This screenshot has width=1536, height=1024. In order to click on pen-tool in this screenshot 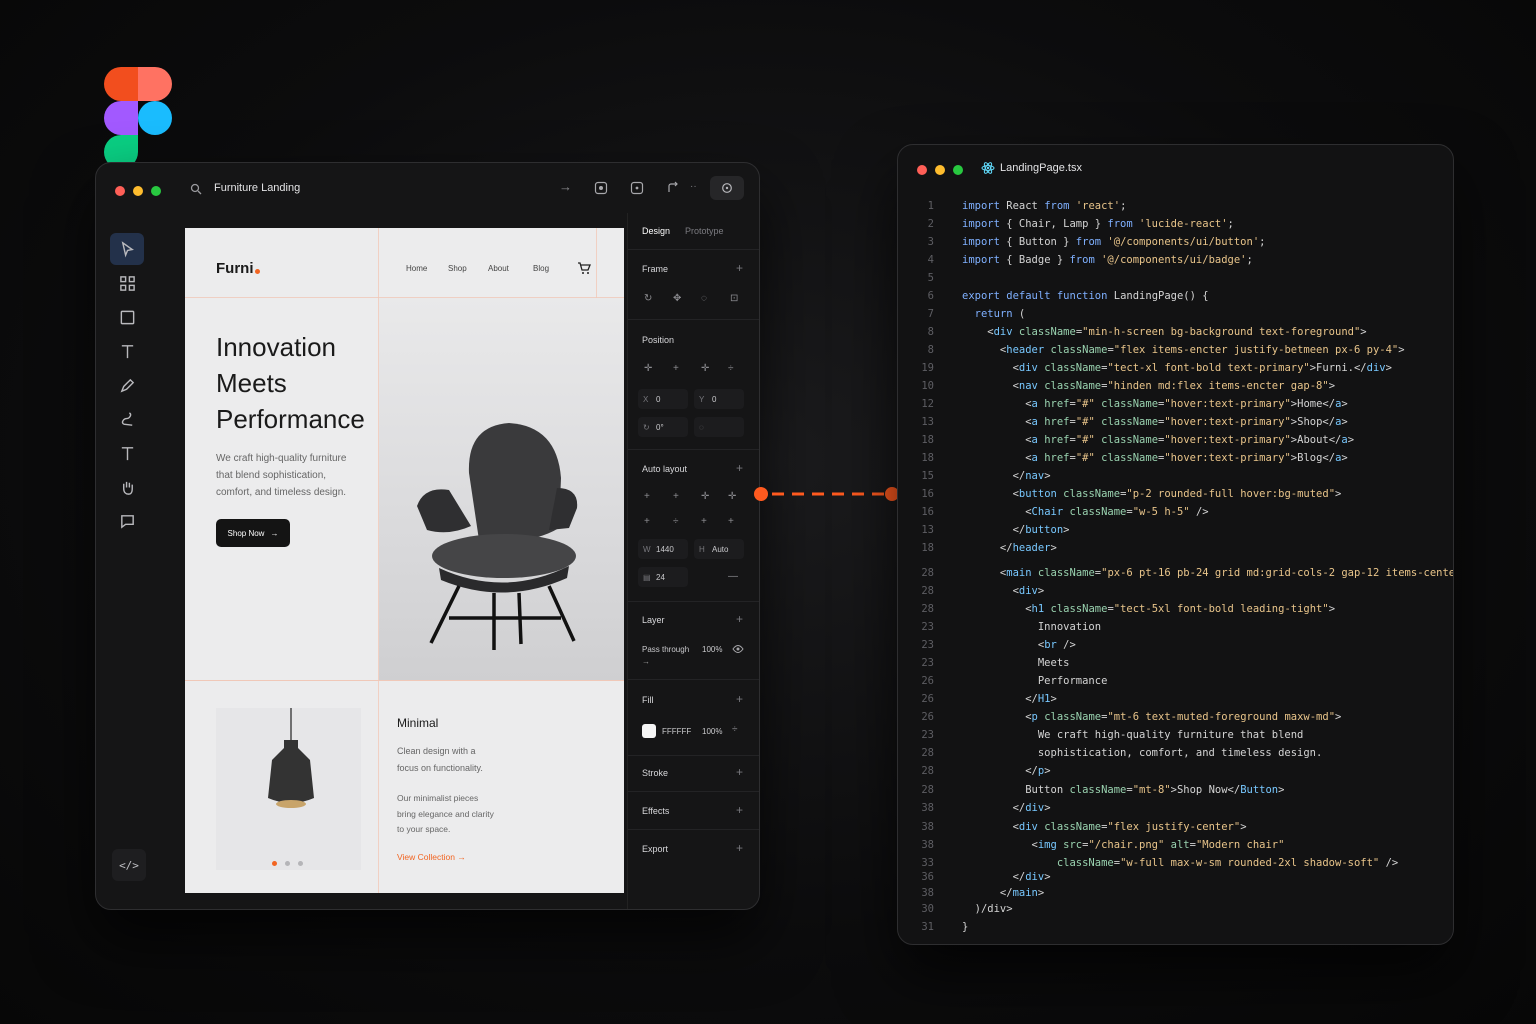, I will do `click(127, 385)`.